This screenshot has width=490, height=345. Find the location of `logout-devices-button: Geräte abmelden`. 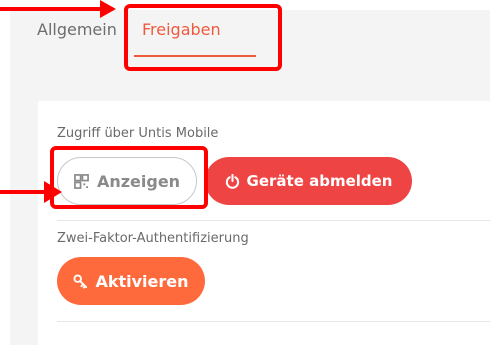

logout-devices-button: Geräte abmelden is located at coordinates (308, 181).